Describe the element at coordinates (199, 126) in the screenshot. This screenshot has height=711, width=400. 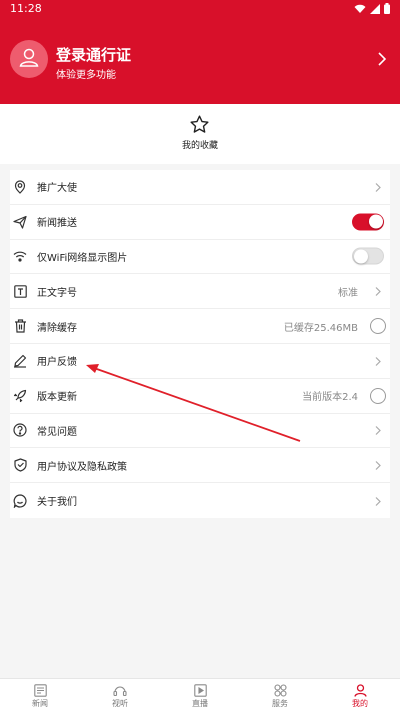
I see `star-icon` at that location.